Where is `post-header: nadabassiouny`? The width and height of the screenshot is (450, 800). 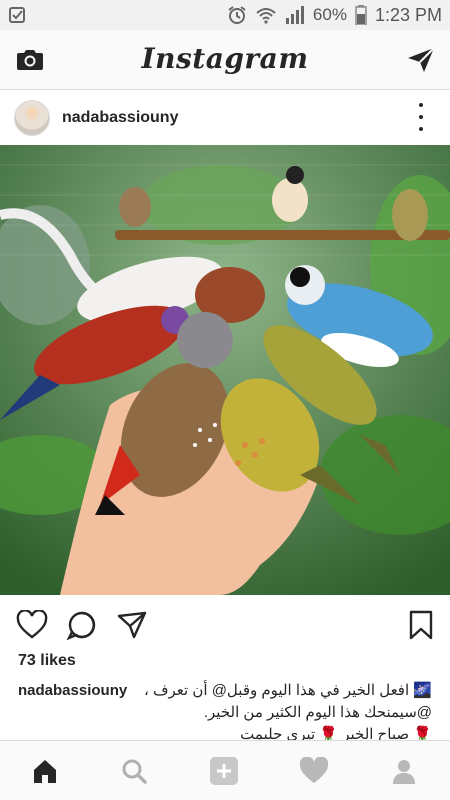
post-header: nadabassiouny is located at coordinates (225, 118).